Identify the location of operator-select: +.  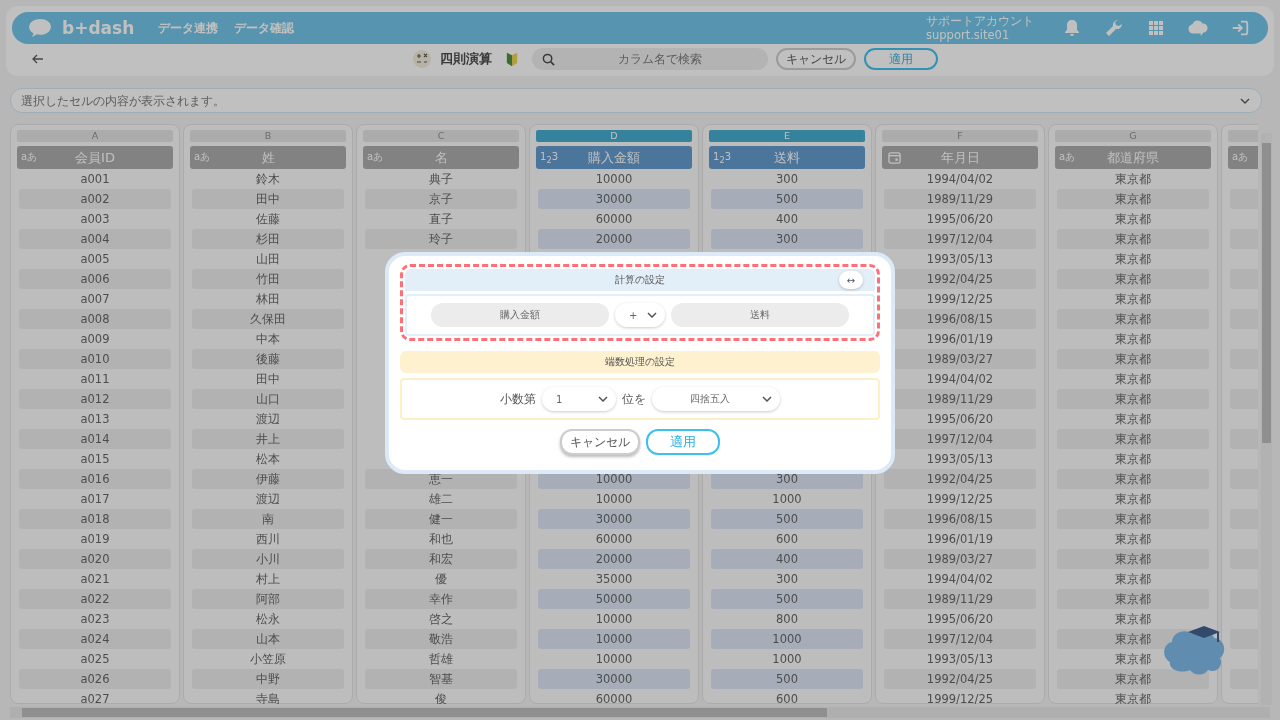
(640, 315).